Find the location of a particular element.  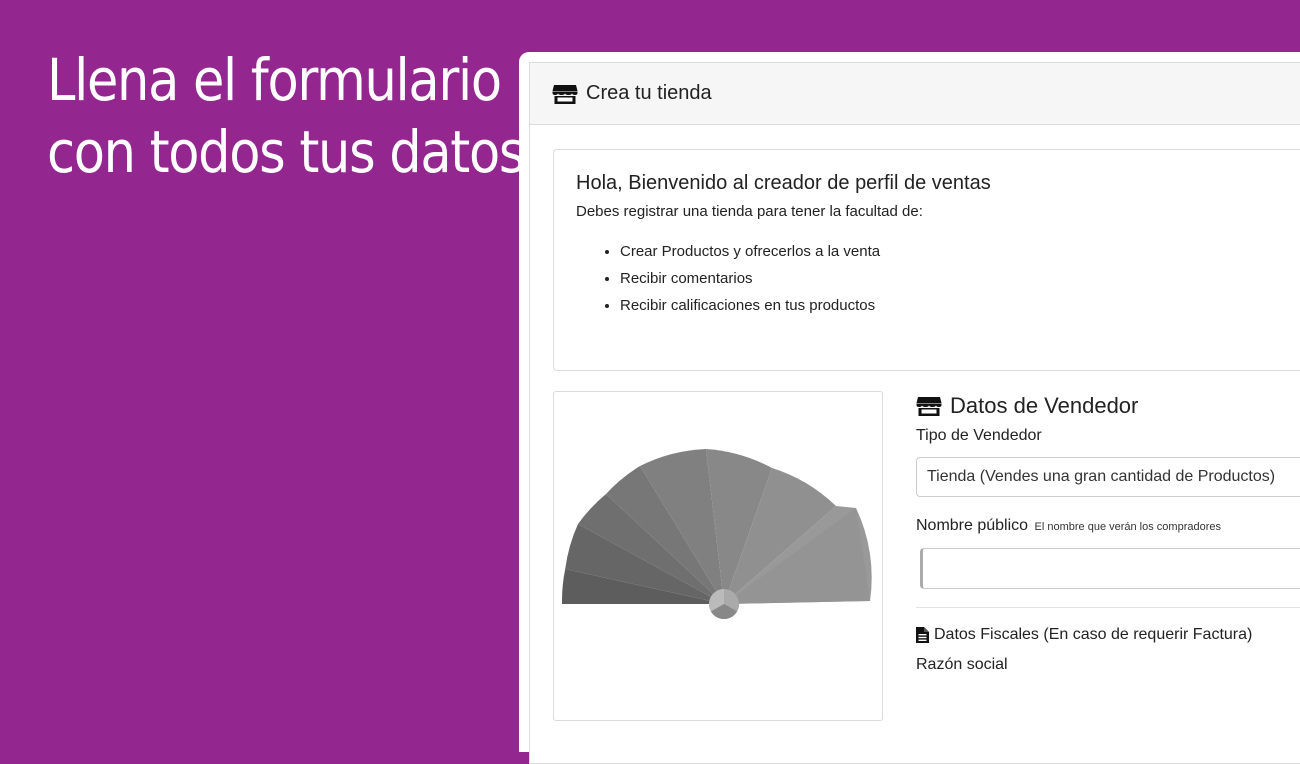

public-name-hint: El nombre que verán los compradores is located at coordinates (1127, 527).